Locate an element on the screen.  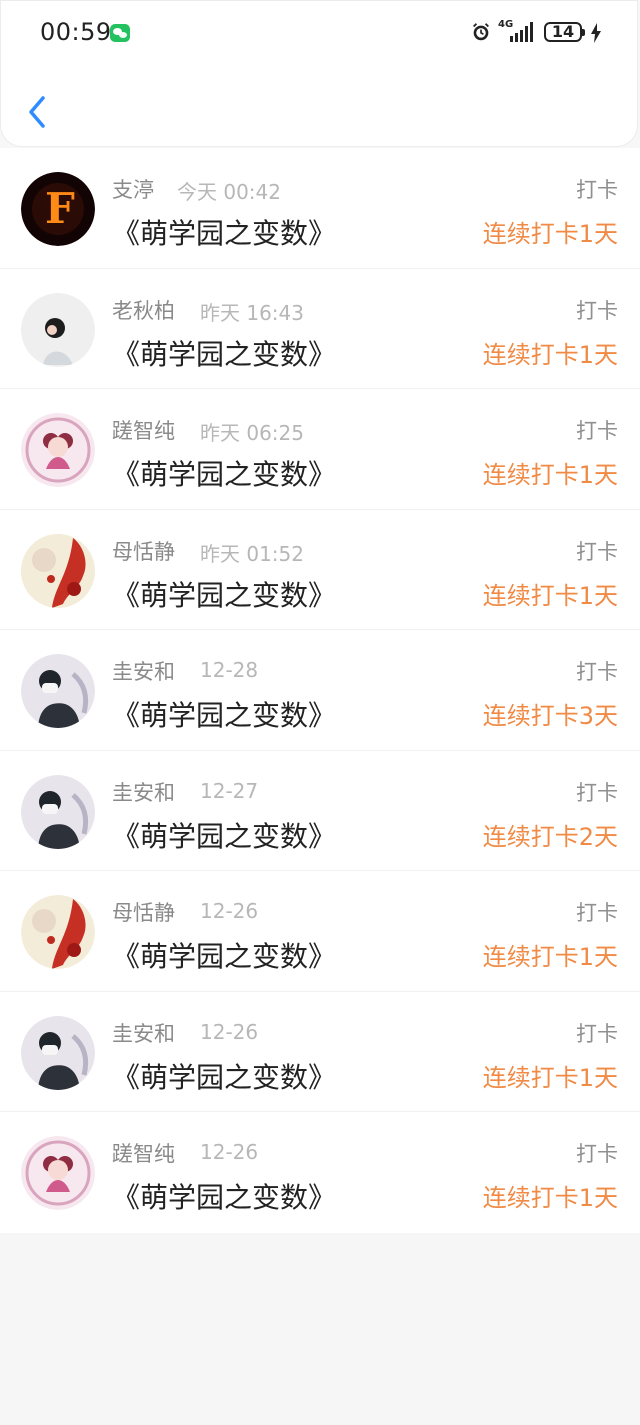
post-time: 今天 00:42 is located at coordinates (229, 192).